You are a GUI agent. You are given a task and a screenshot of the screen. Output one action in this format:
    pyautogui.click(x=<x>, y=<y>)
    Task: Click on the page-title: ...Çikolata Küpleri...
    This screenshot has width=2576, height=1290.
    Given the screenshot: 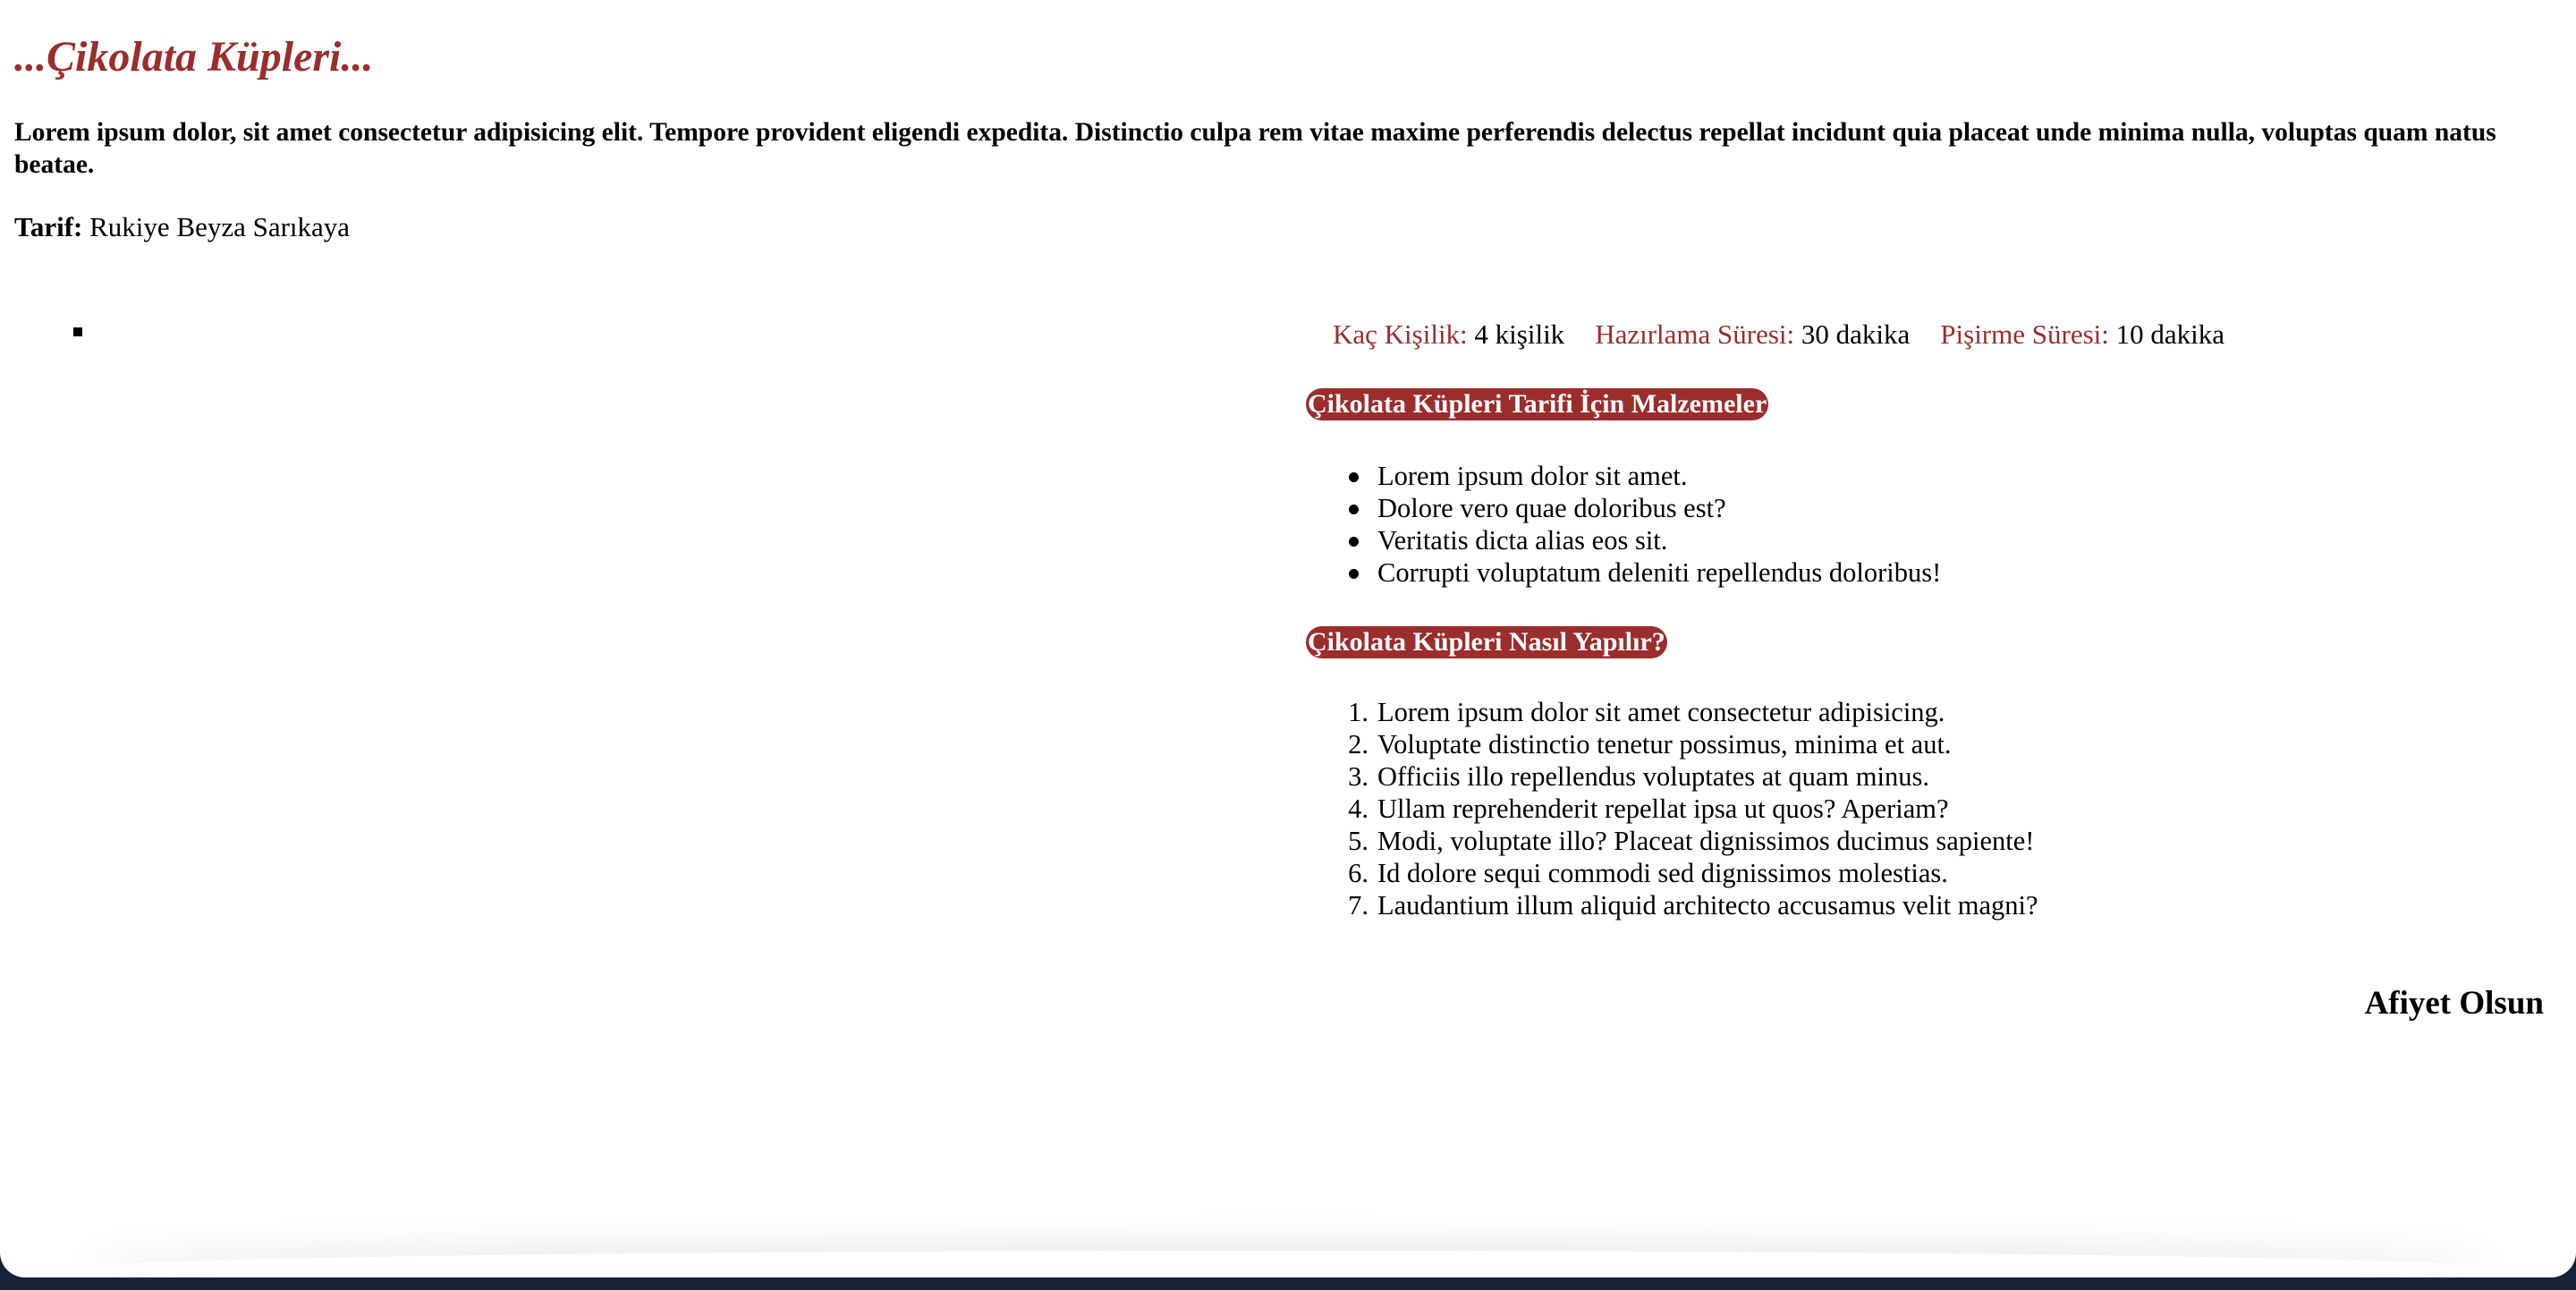 What is the action you would take?
    pyautogui.click(x=194, y=57)
    